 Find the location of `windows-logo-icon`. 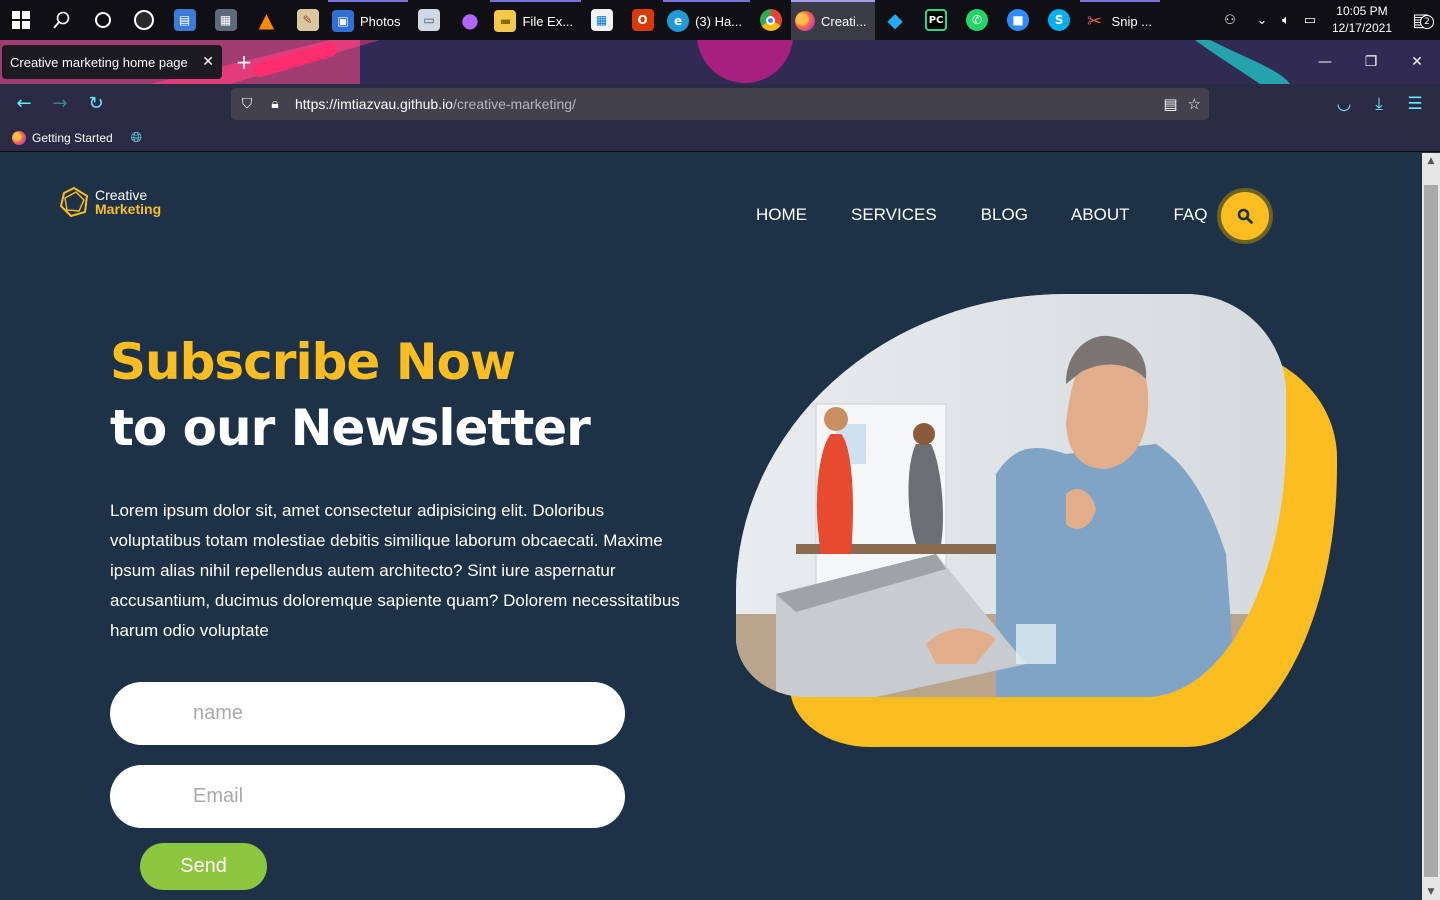

windows-logo-icon is located at coordinates (20, 20).